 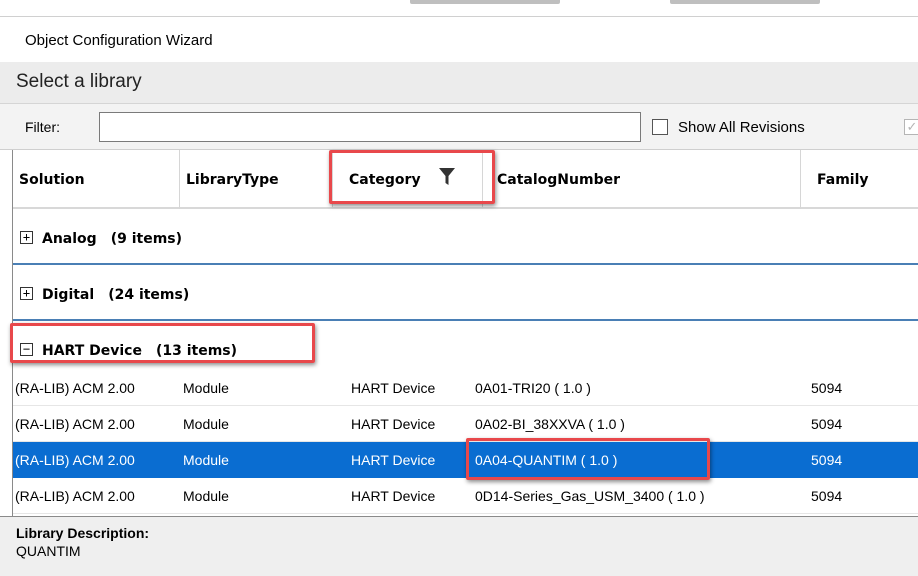 What do you see at coordinates (79, 81) in the screenshot?
I see `section-heading: Select a library` at bounding box center [79, 81].